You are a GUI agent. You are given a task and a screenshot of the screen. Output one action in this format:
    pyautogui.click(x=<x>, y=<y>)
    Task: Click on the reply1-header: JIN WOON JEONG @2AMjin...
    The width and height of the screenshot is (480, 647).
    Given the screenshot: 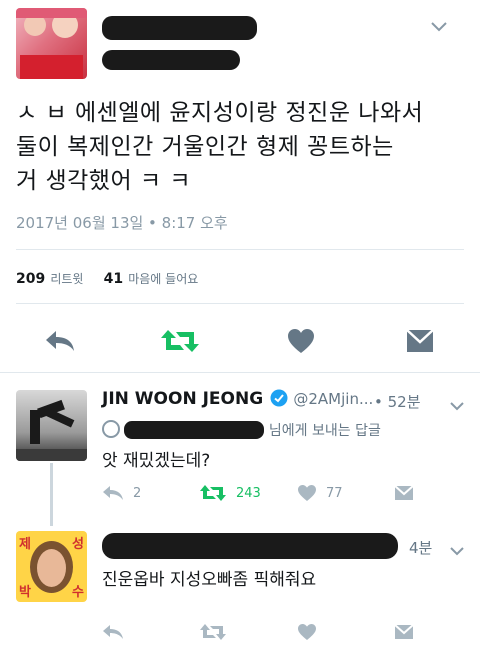 What is the action you would take?
    pyautogui.click(x=237, y=400)
    